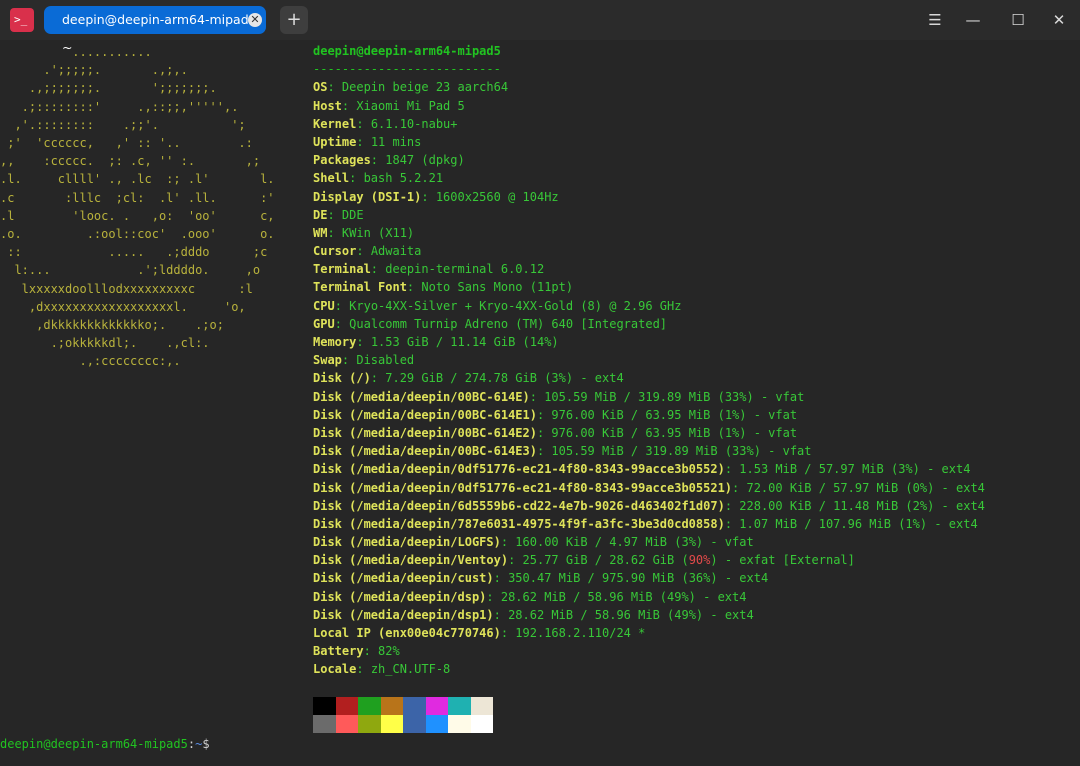 Image resolution: width=1080 pixels, height=766 pixels. I want to click on info-value: bash 5.2.21, so click(403, 178).